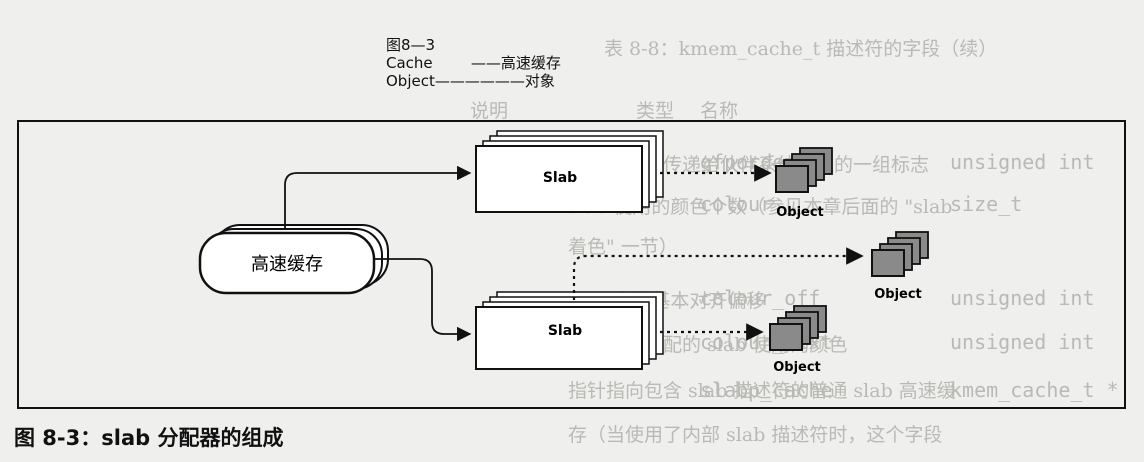 This screenshot has width=1144, height=462. I want to click on slab-box-top: Slab, so click(569, 171).